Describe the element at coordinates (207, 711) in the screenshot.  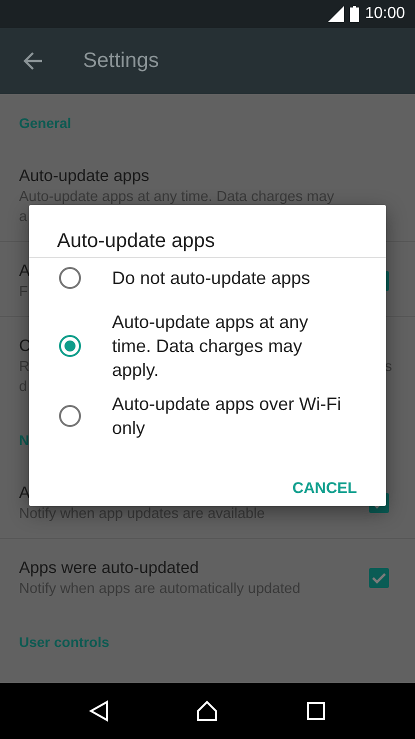
I see `home-icon` at that location.